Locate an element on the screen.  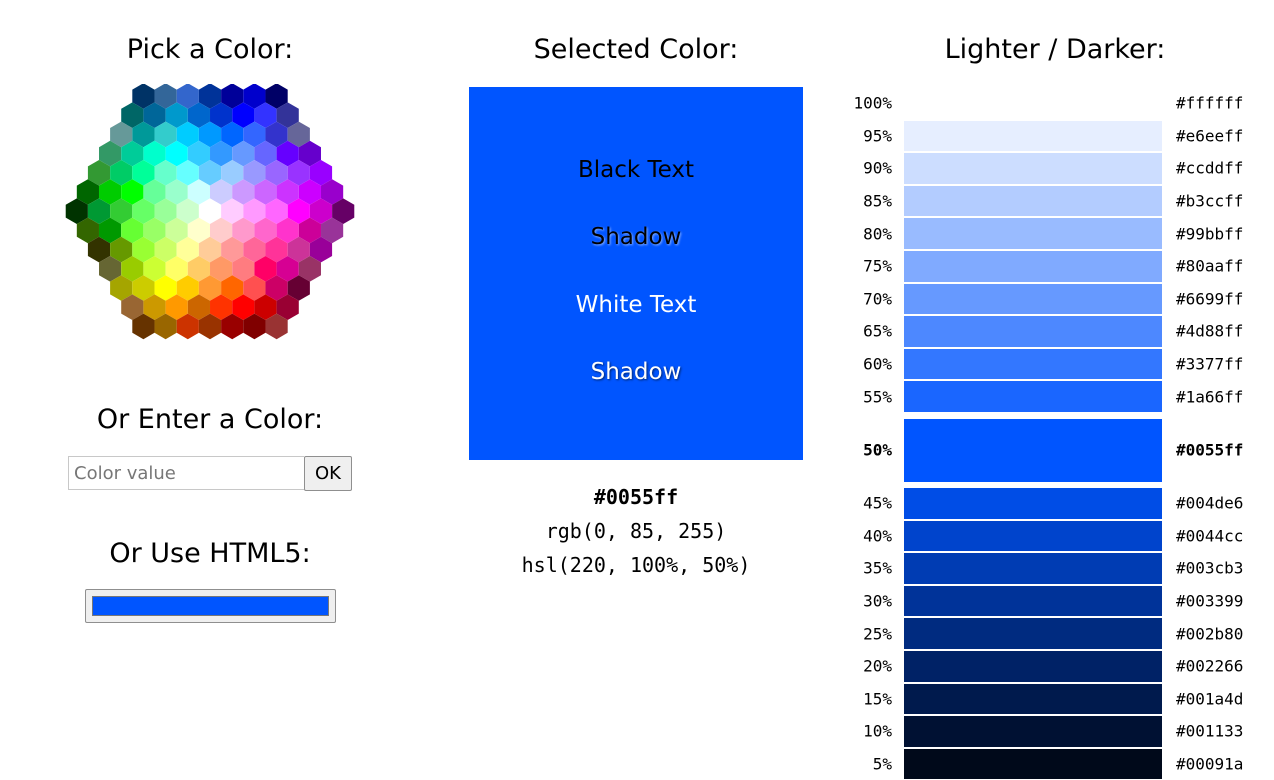
shade-row: 10% #001133 is located at coordinates (1055, 731).